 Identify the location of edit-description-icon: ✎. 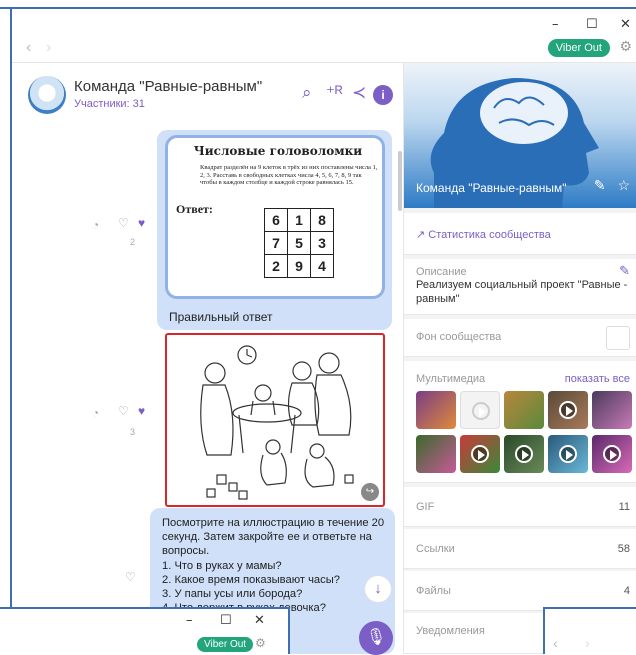
(624, 271).